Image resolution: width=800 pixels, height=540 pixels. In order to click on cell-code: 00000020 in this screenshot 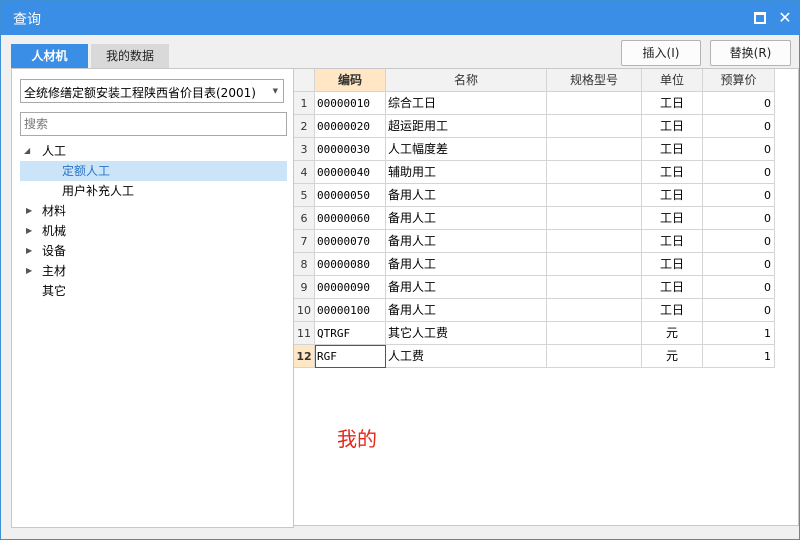, I will do `click(350, 126)`.